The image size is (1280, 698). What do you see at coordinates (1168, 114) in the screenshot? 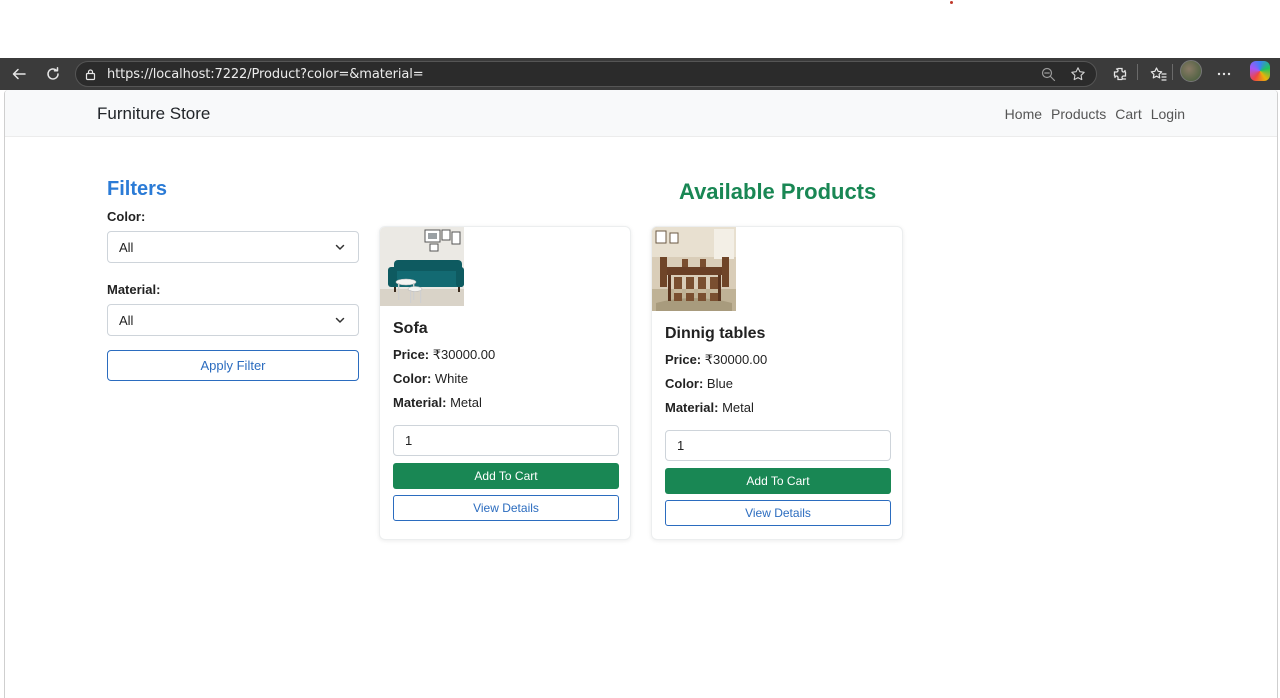
I see `nav-link-login: Login` at bounding box center [1168, 114].